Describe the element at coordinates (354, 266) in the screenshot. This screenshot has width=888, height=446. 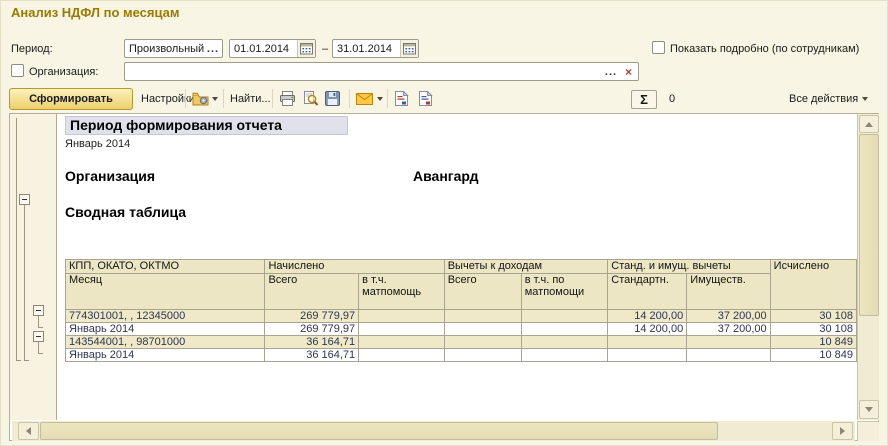
I see `header-cell: Начислено` at that location.